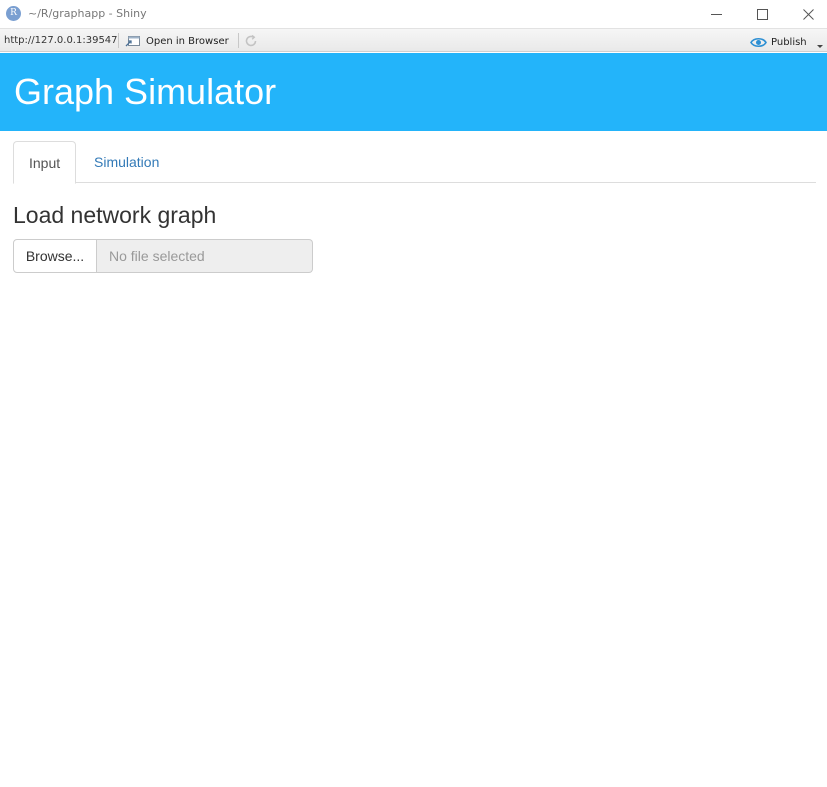 This screenshot has height=787, width=827. Describe the element at coordinates (44, 162) in the screenshot. I see `tab-input: Input` at that location.